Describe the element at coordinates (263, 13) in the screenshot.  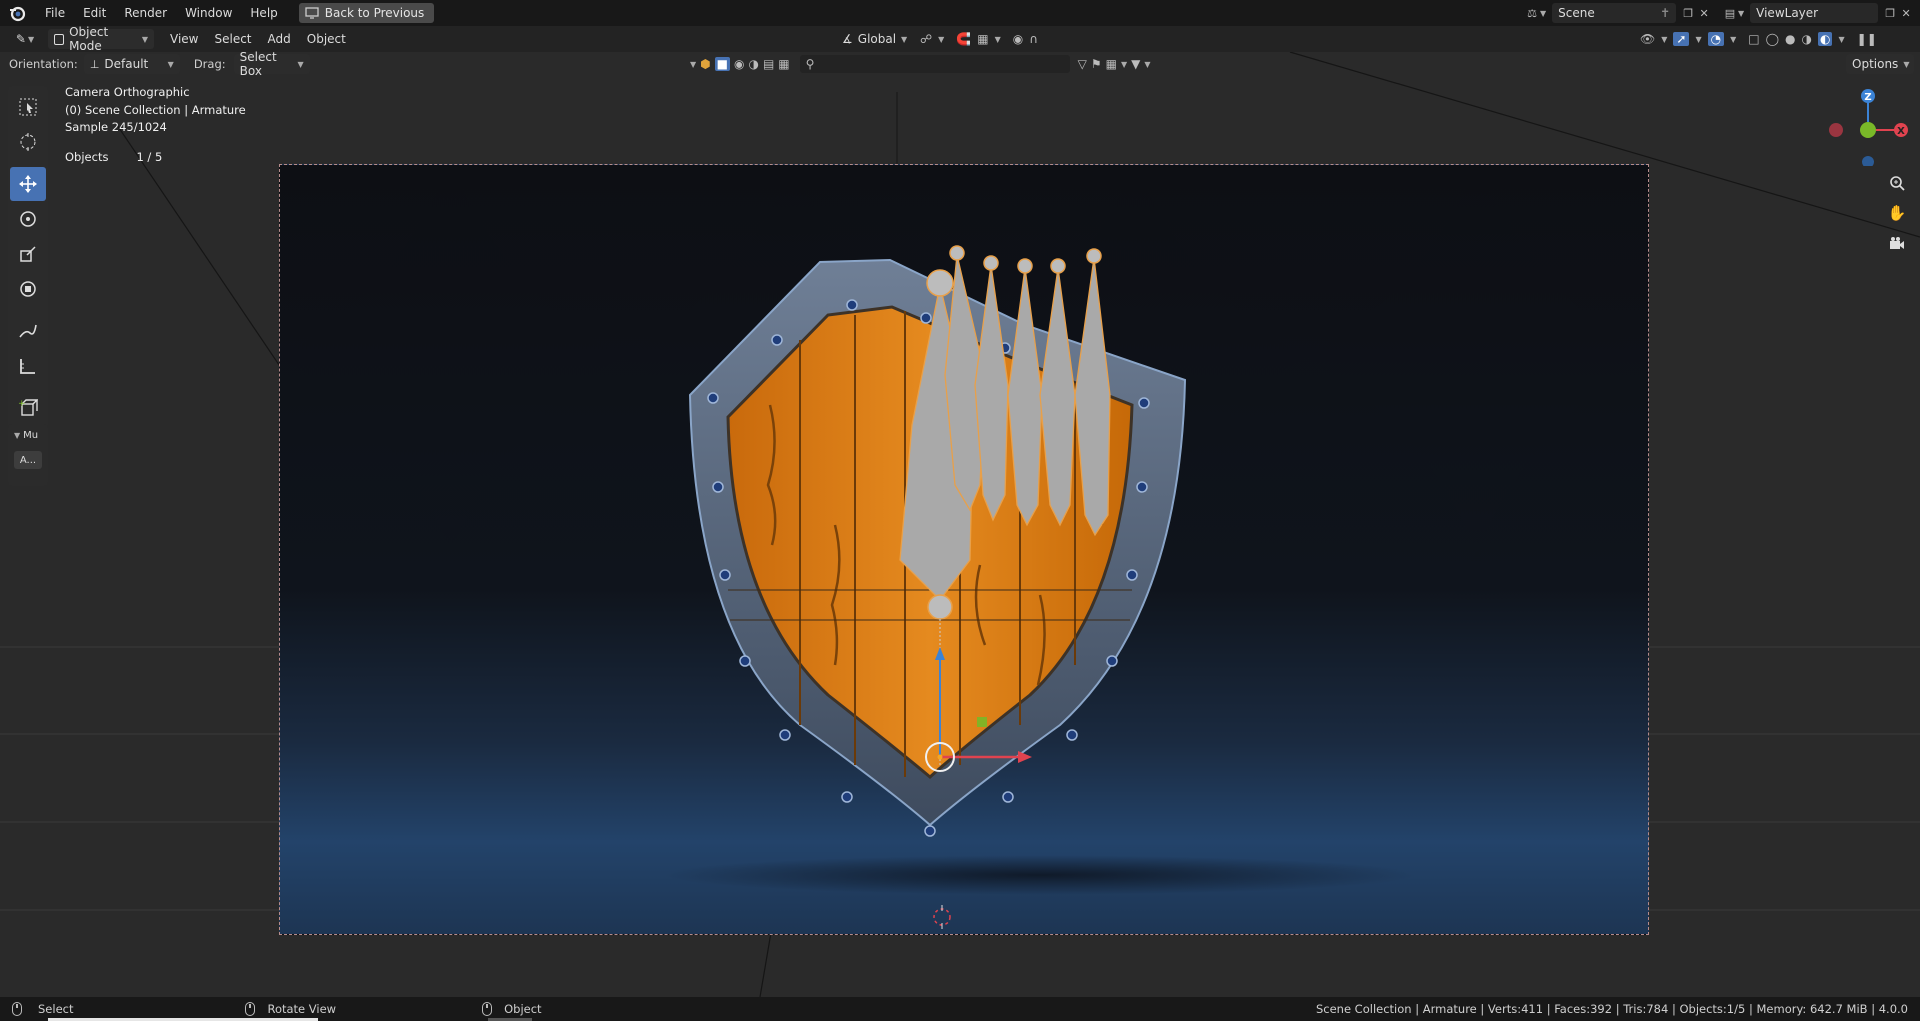
I see `menu-help: Help` at that location.